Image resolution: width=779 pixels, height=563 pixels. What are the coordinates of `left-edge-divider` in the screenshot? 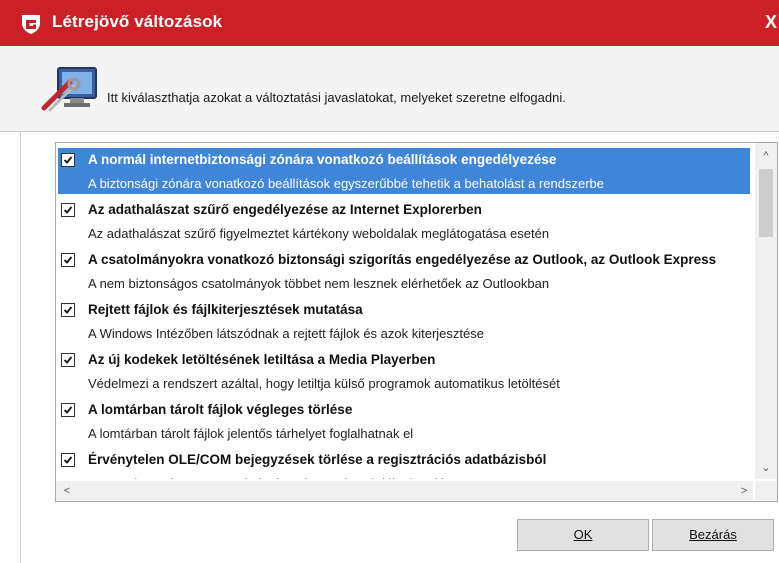 It's located at (20, 347).